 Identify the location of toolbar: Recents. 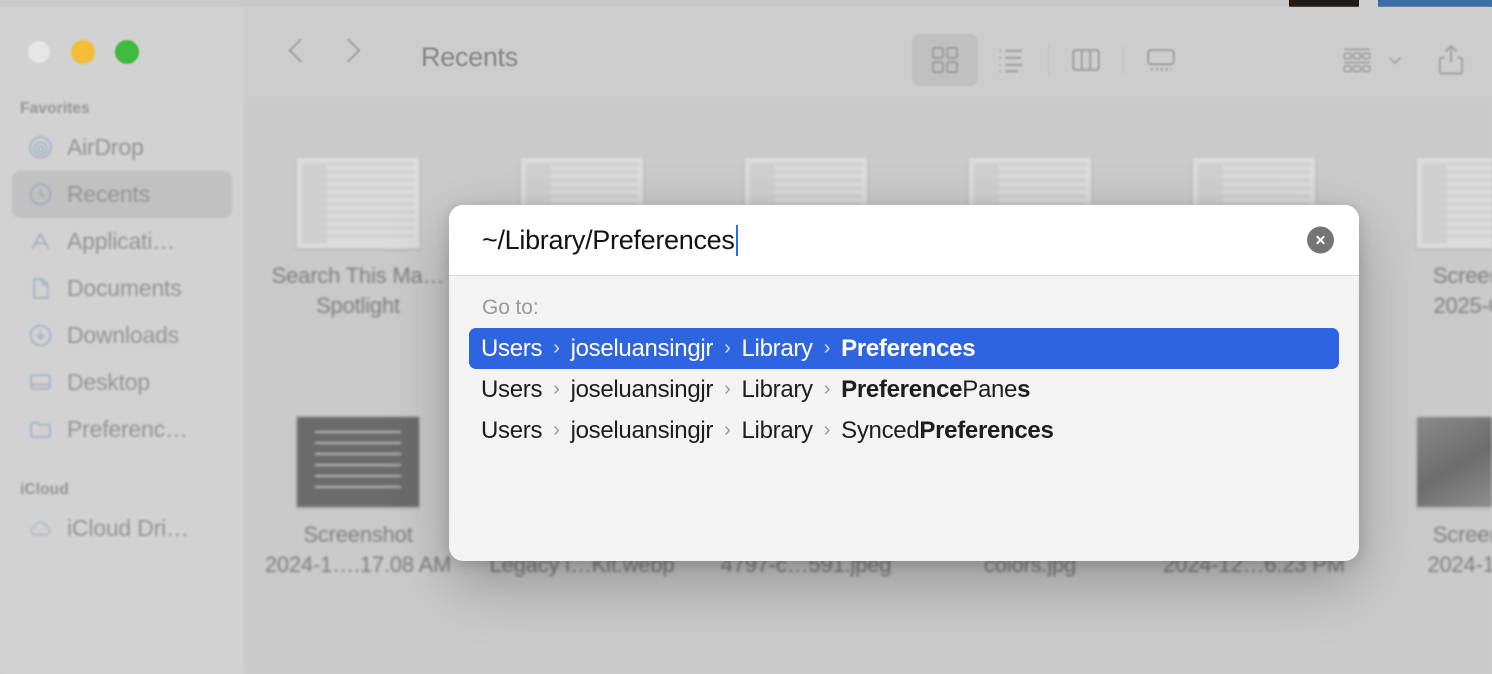
(868, 53).